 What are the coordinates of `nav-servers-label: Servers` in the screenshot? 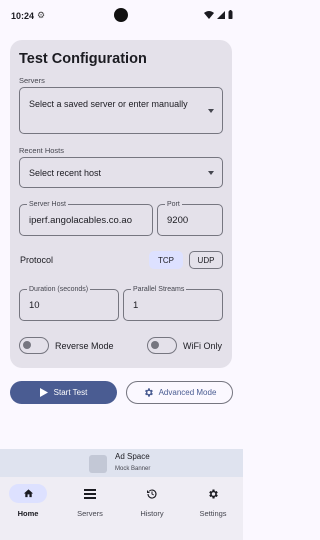 It's located at (90, 513).